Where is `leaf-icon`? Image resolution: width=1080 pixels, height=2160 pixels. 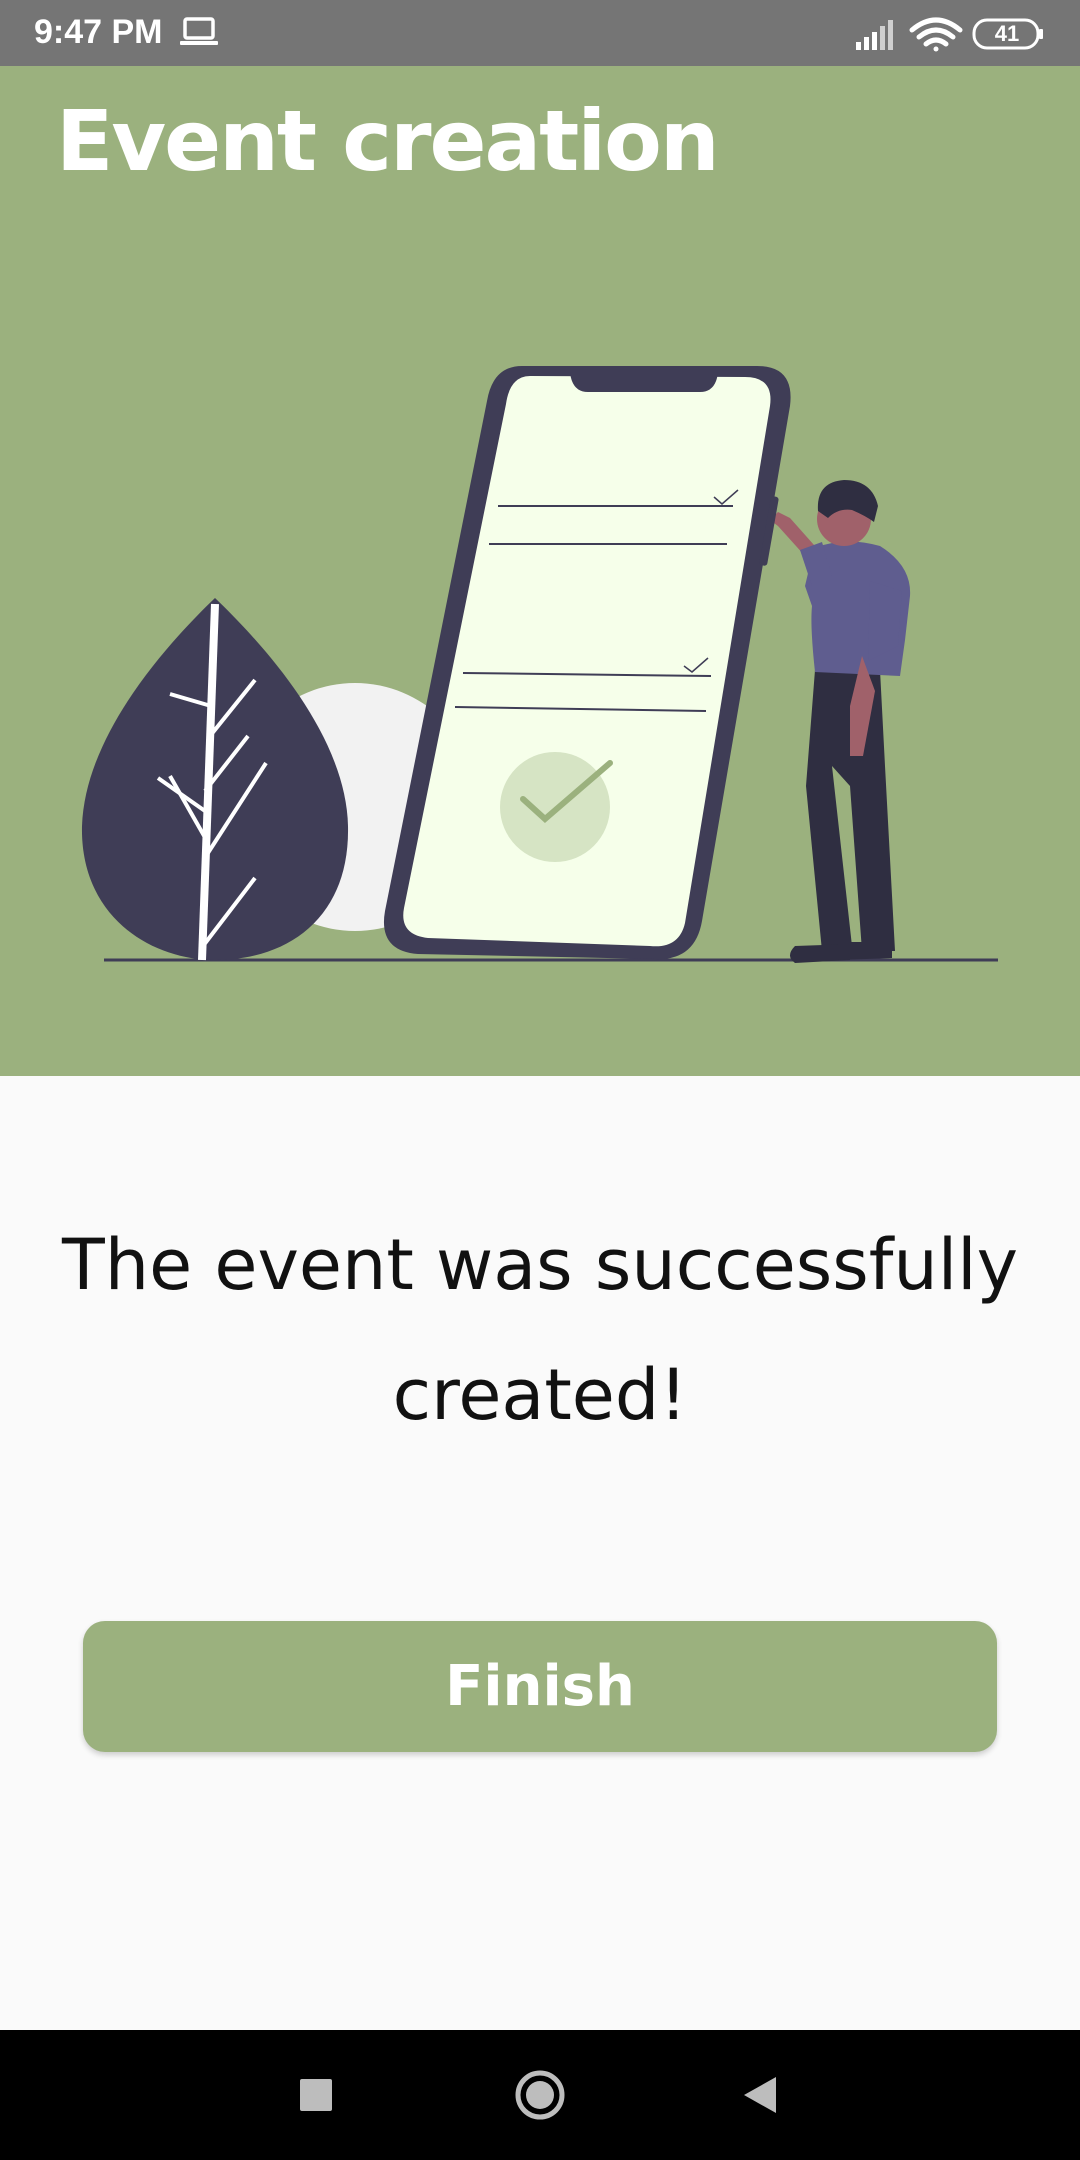 leaf-icon is located at coordinates (215, 779).